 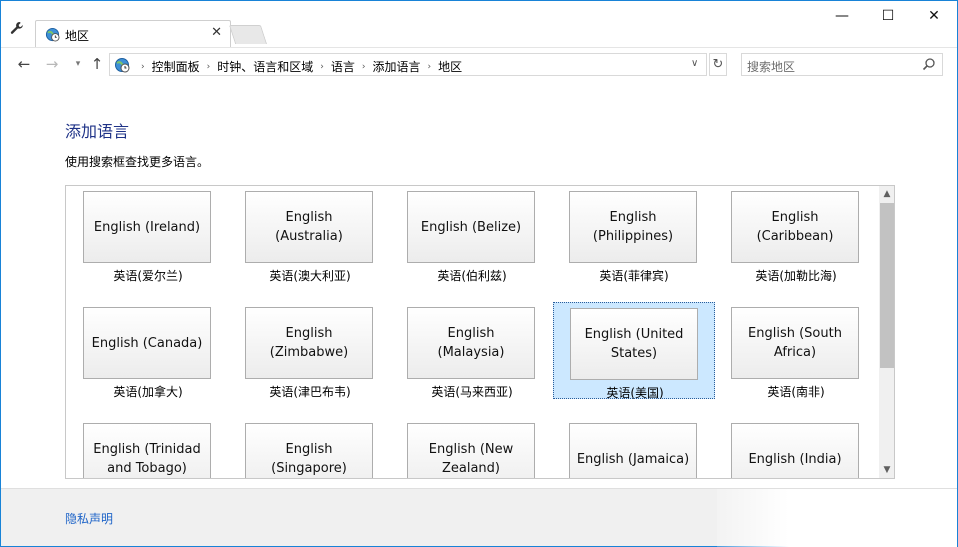 I want to click on minimize-button: —, so click(x=842, y=16).